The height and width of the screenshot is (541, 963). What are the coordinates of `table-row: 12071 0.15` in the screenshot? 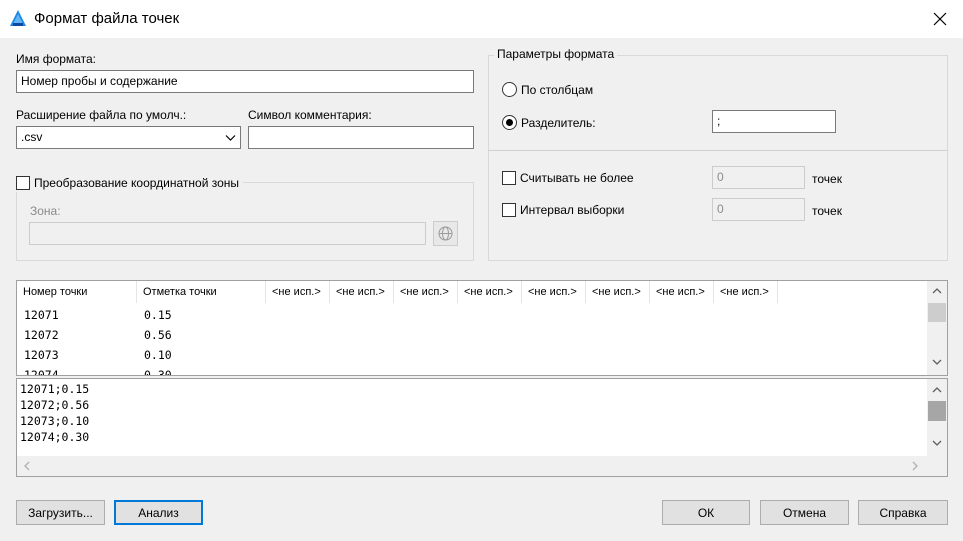 It's located at (469, 315).